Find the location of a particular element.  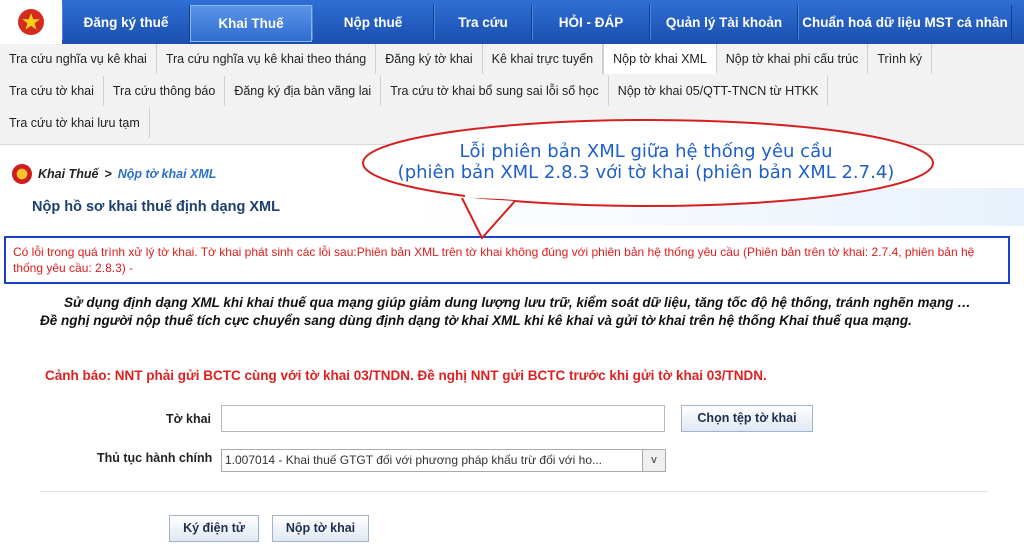

submit-button: Nộp tờ khai is located at coordinates (320, 528).